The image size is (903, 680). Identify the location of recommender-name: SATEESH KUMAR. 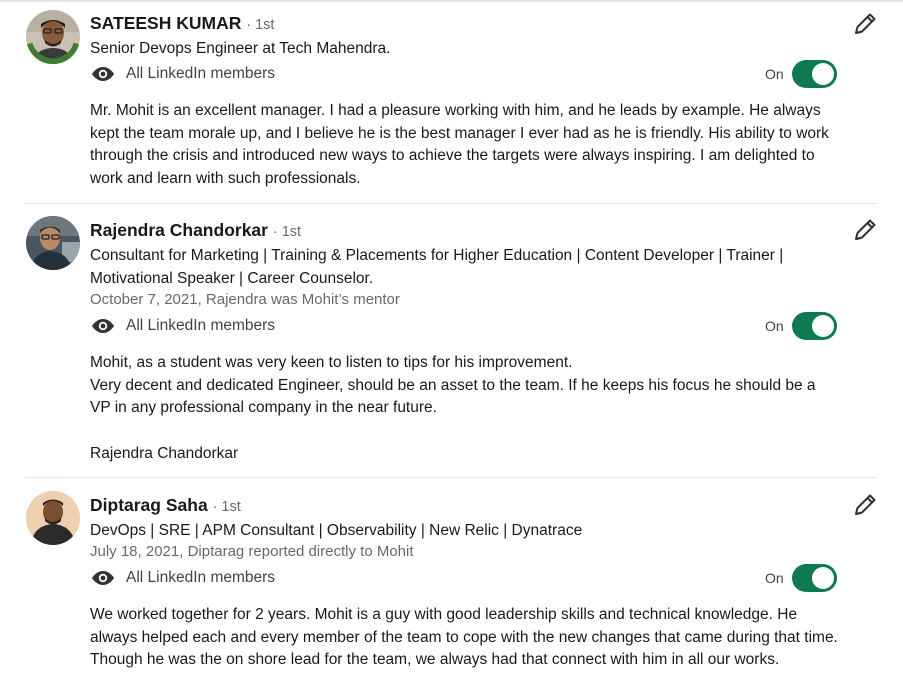
(165, 23).